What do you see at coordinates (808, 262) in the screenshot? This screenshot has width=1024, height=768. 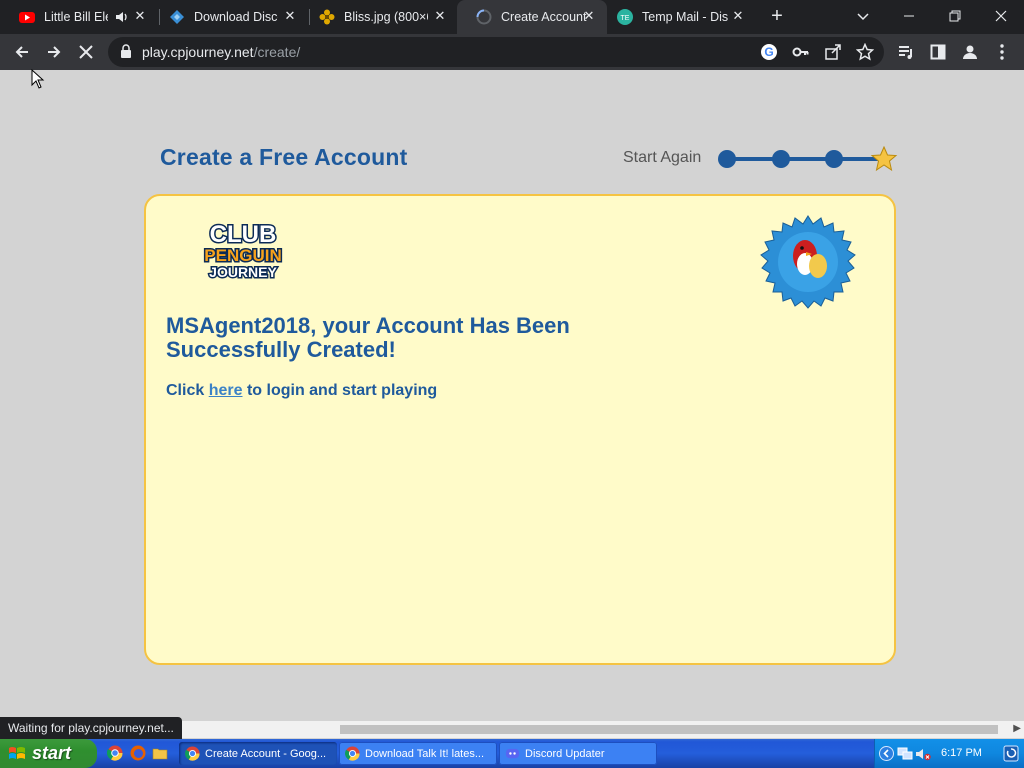 I see `penguin-badge-icon` at bounding box center [808, 262].